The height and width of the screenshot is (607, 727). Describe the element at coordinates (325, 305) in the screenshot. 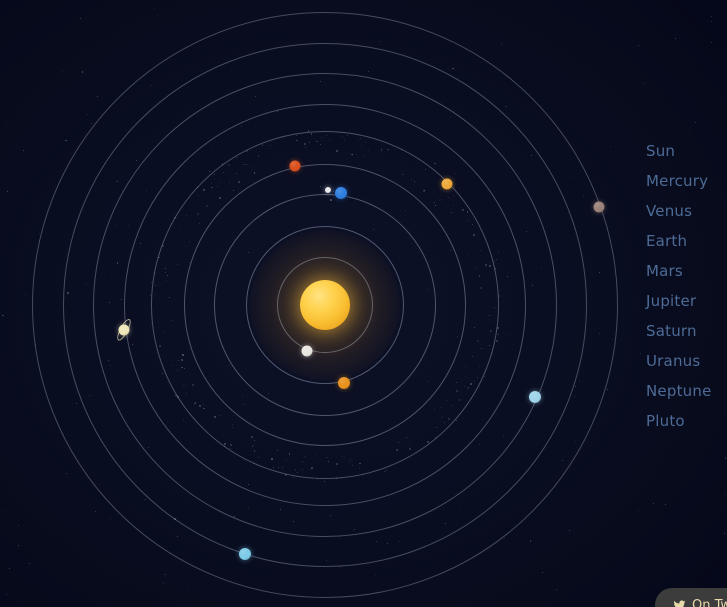

I see `sun` at that location.